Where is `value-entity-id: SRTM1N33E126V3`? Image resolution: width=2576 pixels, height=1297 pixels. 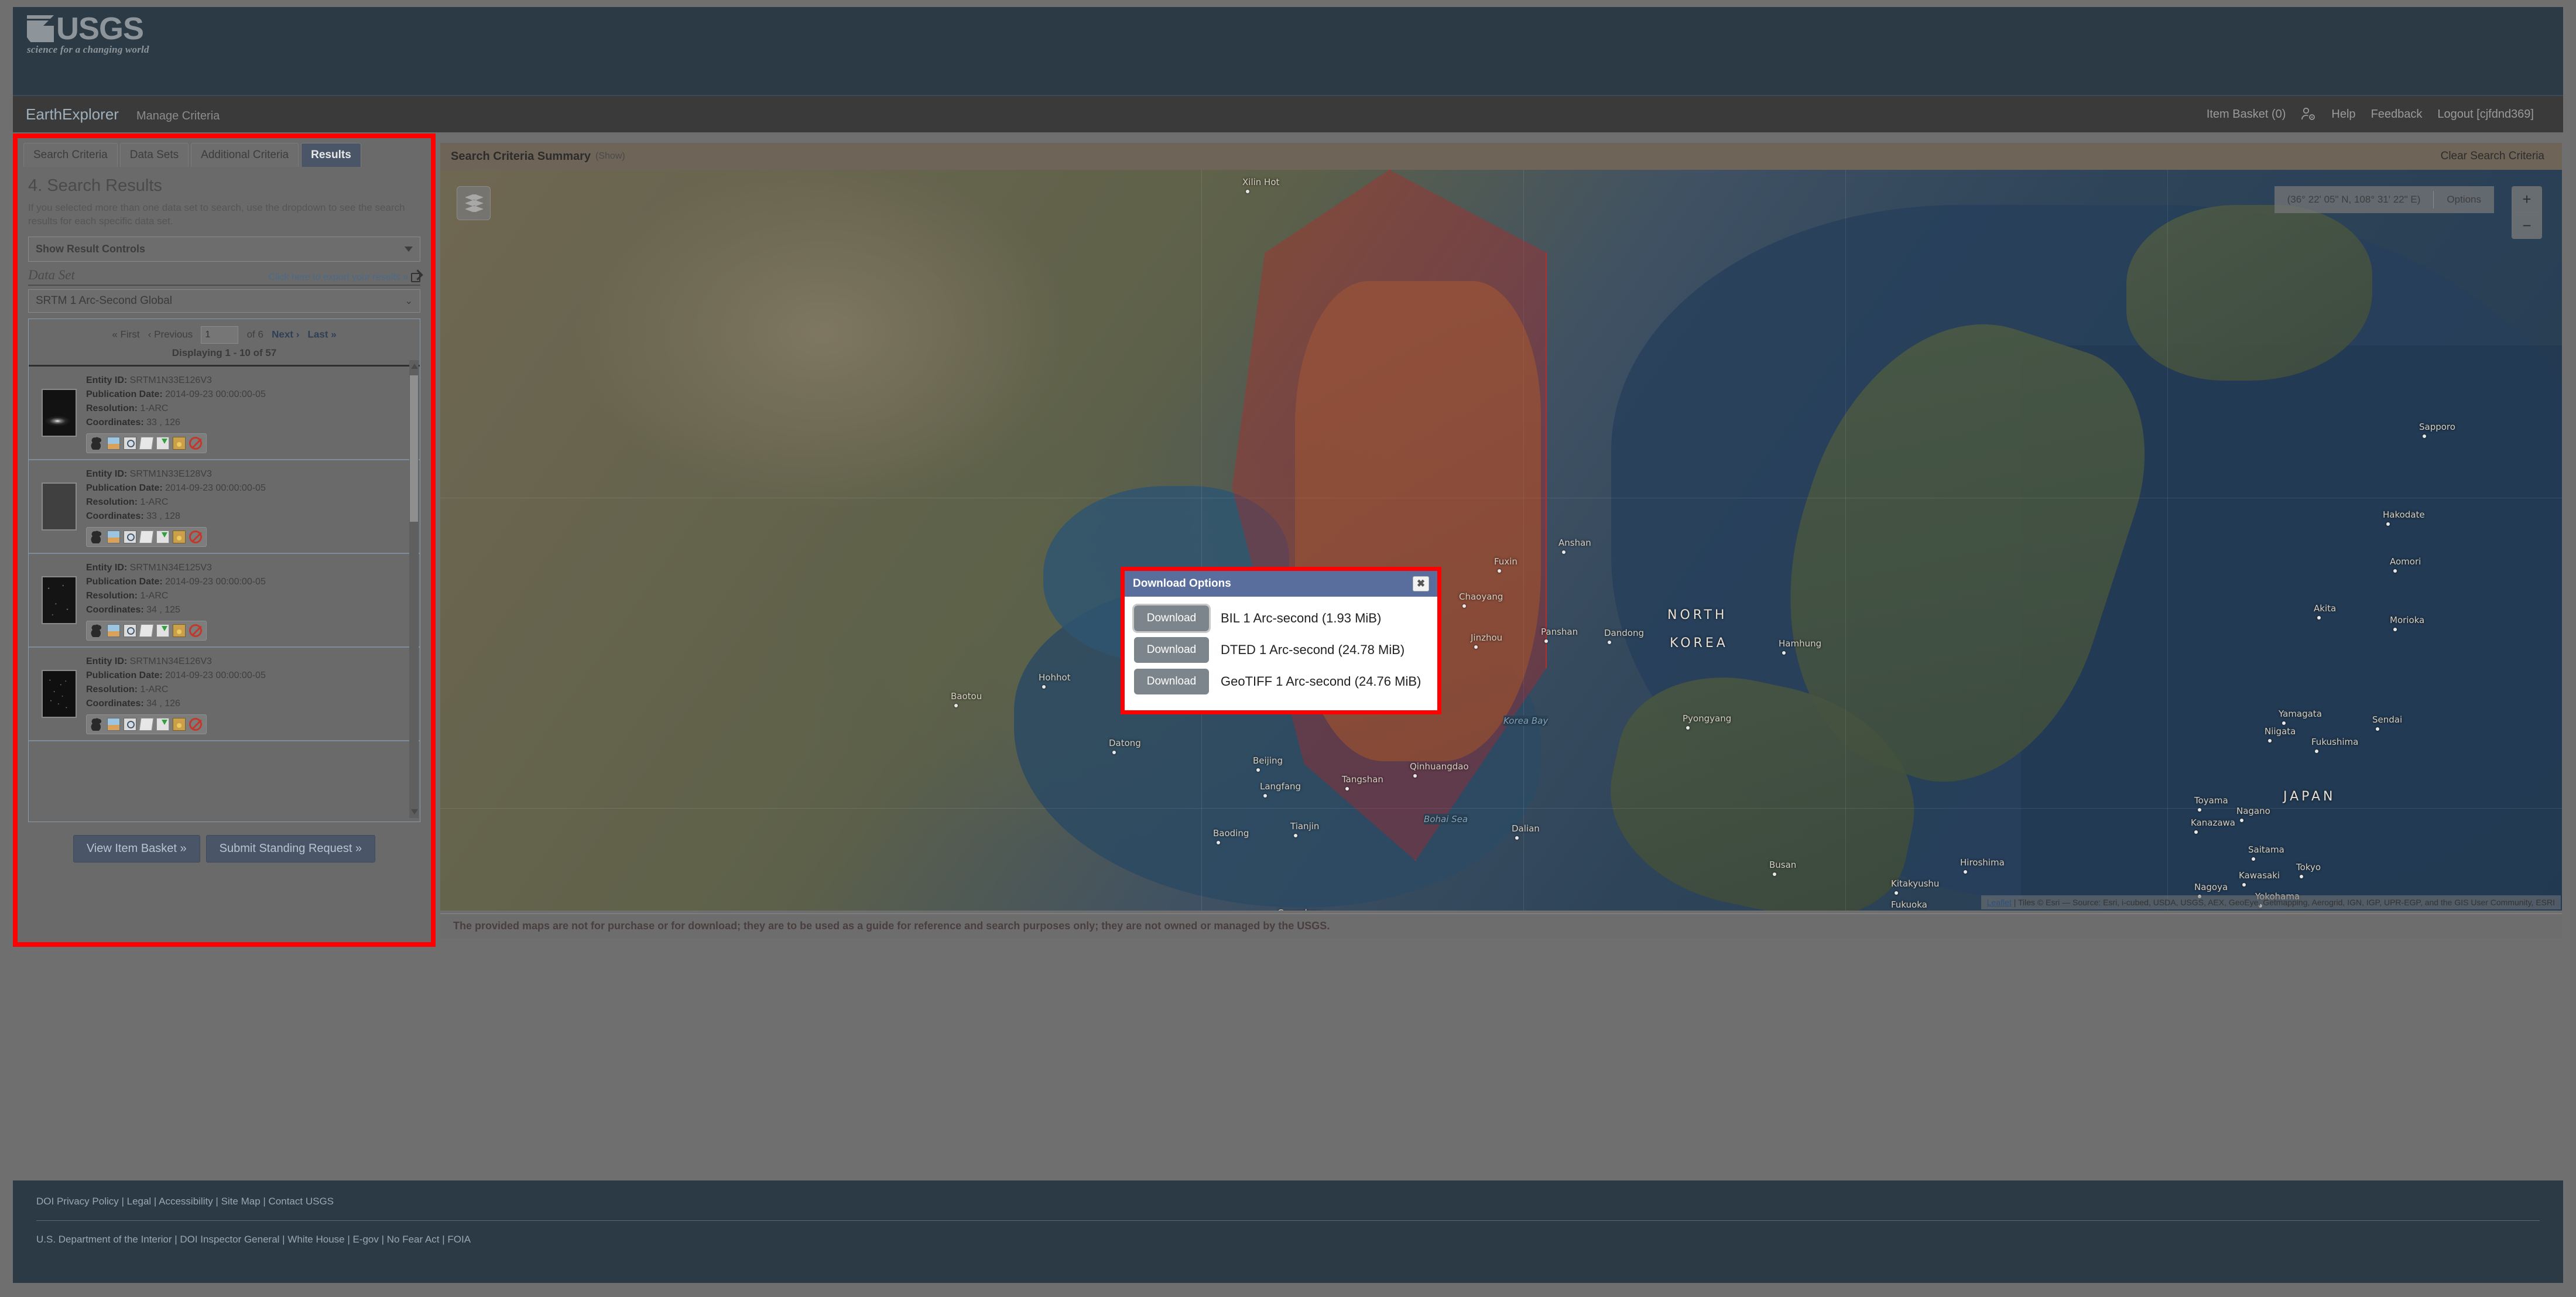
value-entity-id: SRTM1N33E126V3 is located at coordinates (170, 380).